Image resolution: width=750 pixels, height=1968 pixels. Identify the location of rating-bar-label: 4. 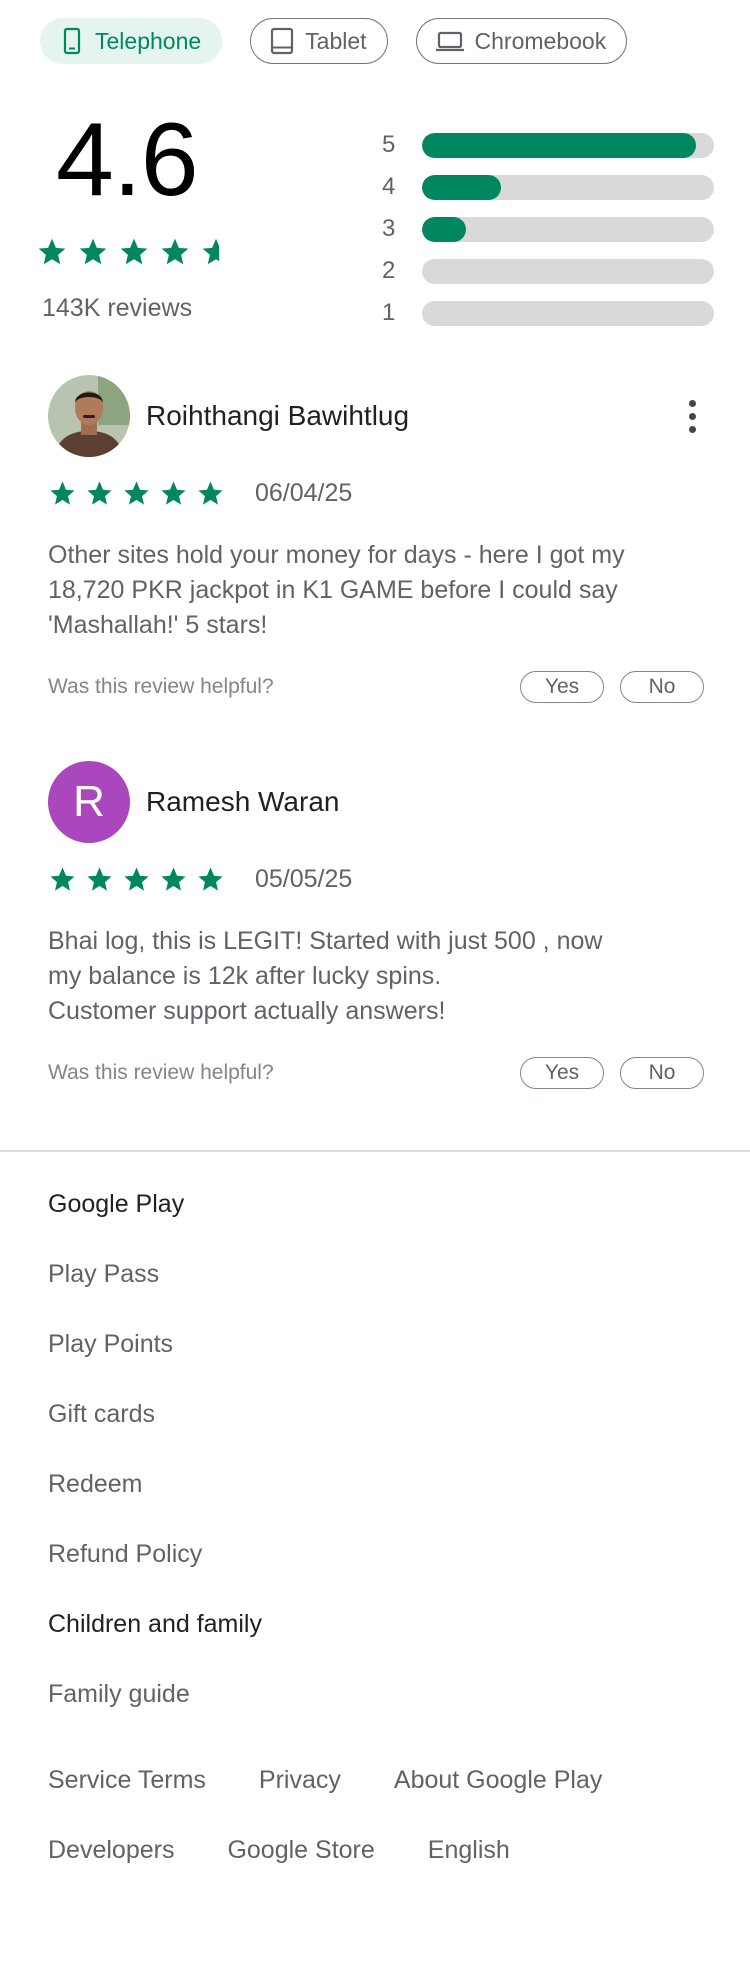
(389, 186).